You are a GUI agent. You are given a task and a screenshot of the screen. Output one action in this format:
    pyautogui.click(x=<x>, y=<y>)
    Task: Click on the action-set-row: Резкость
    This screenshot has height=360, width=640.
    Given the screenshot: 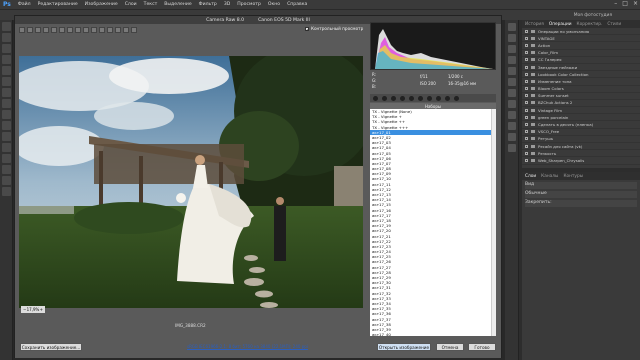 What is the action you would take?
    pyautogui.click(x=581, y=154)
    